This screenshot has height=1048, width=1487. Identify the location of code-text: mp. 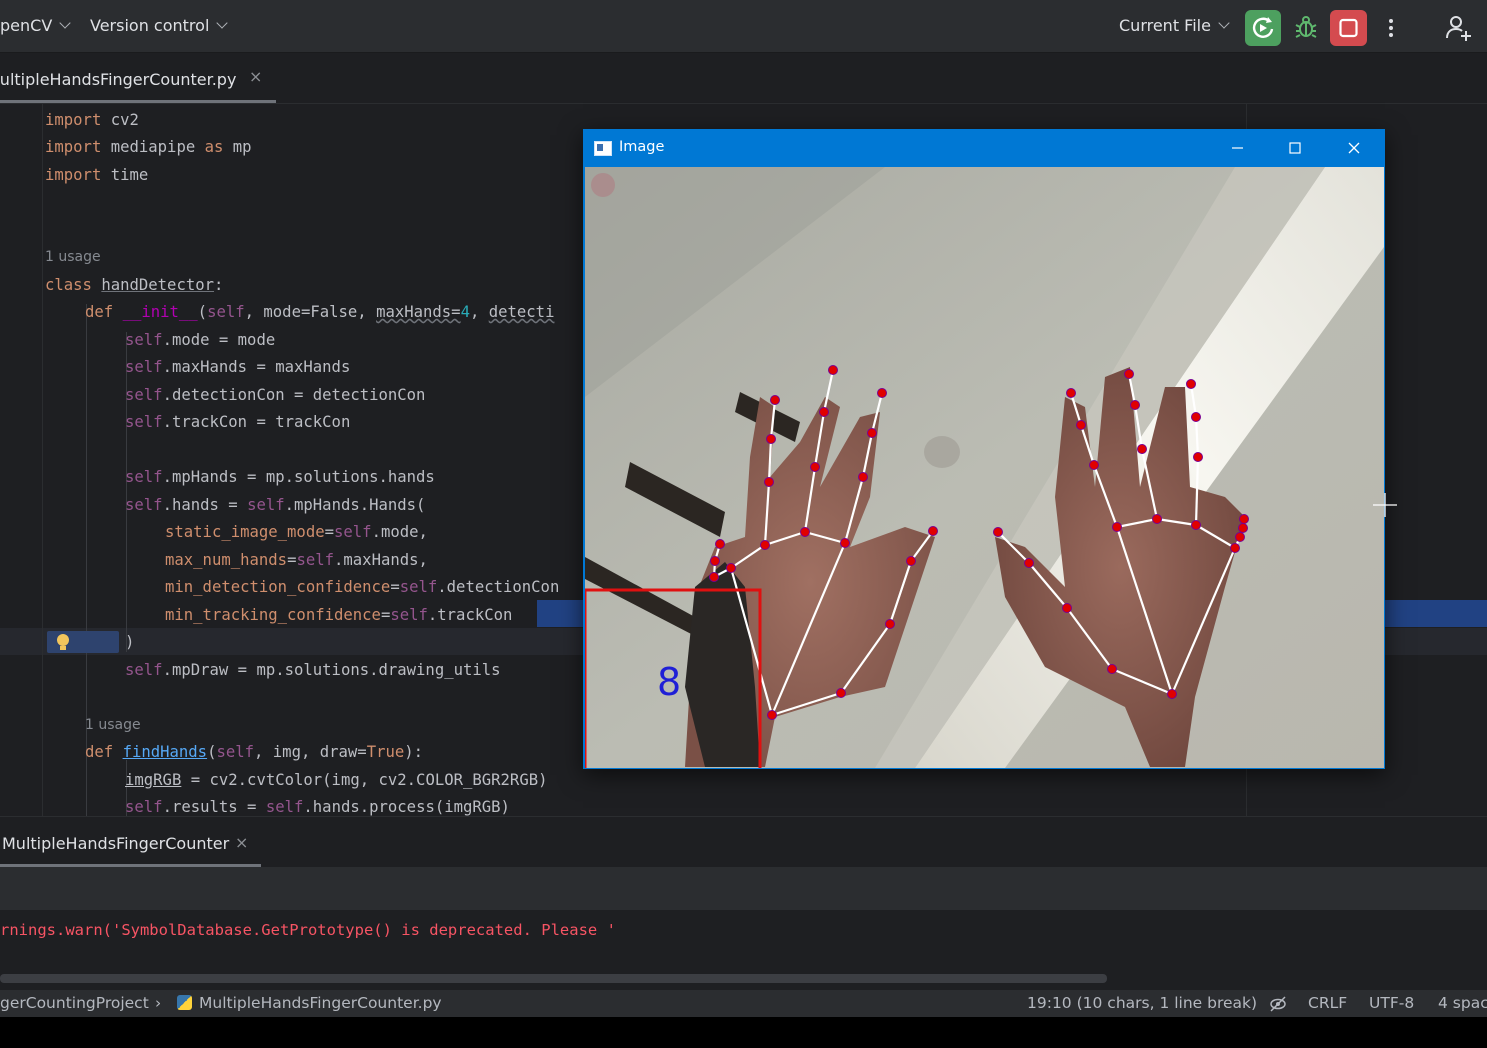
(237, 147).